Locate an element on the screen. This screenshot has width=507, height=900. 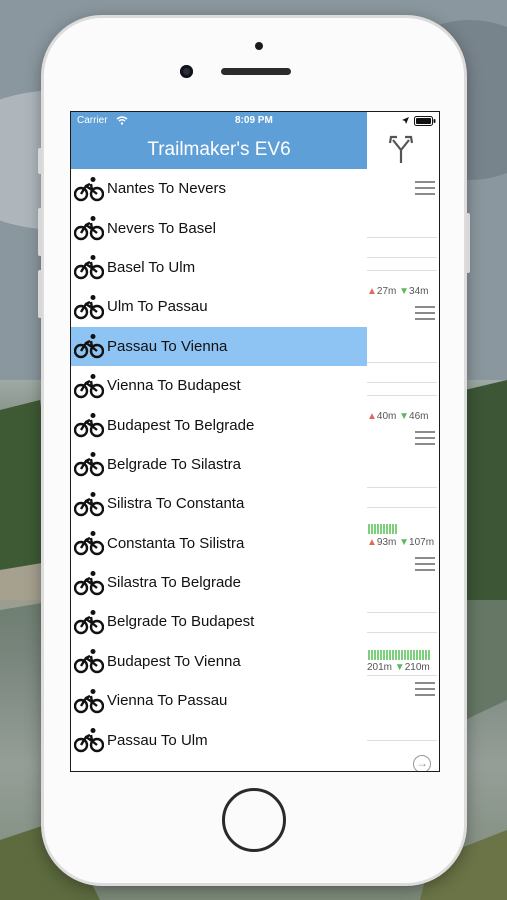
fork-arrows-icon is located at coordinates (401, 149).